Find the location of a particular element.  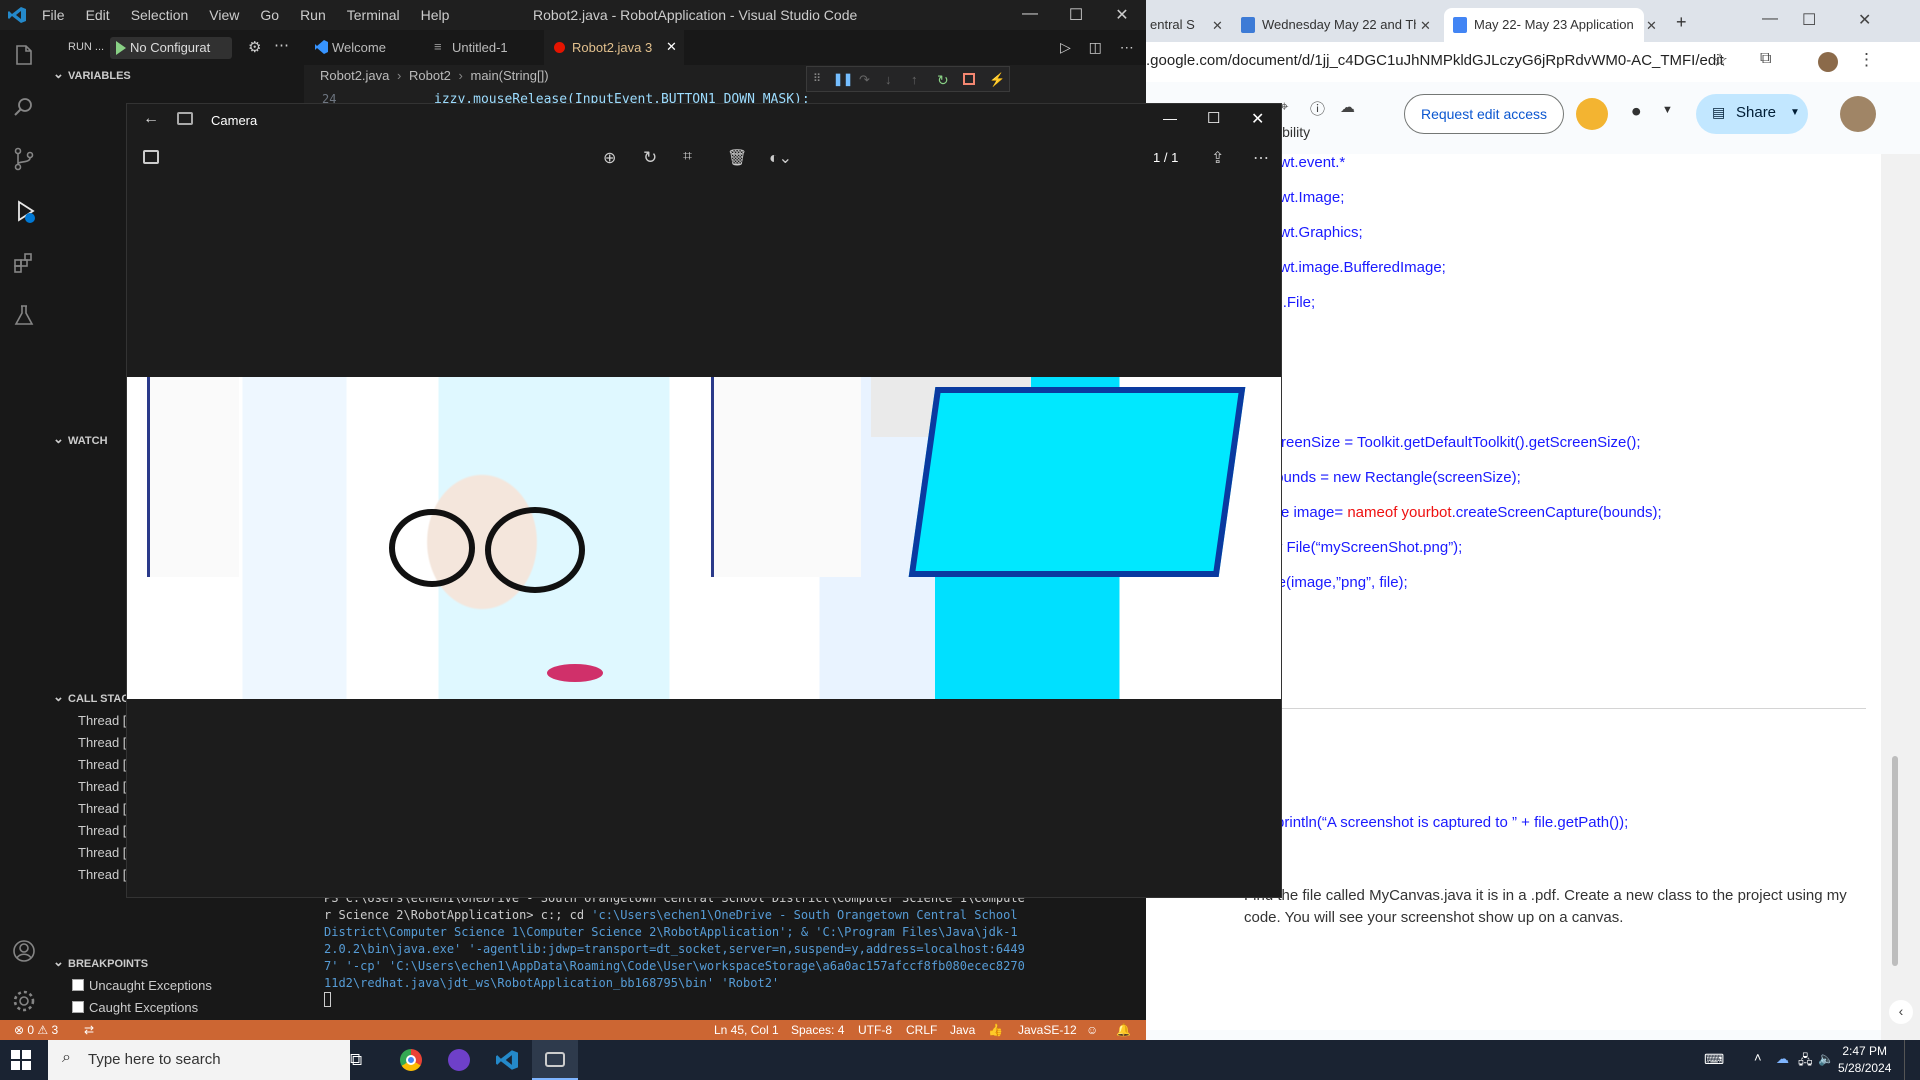

chrome-taskbar-icon is located at coordinates (411, 1060).